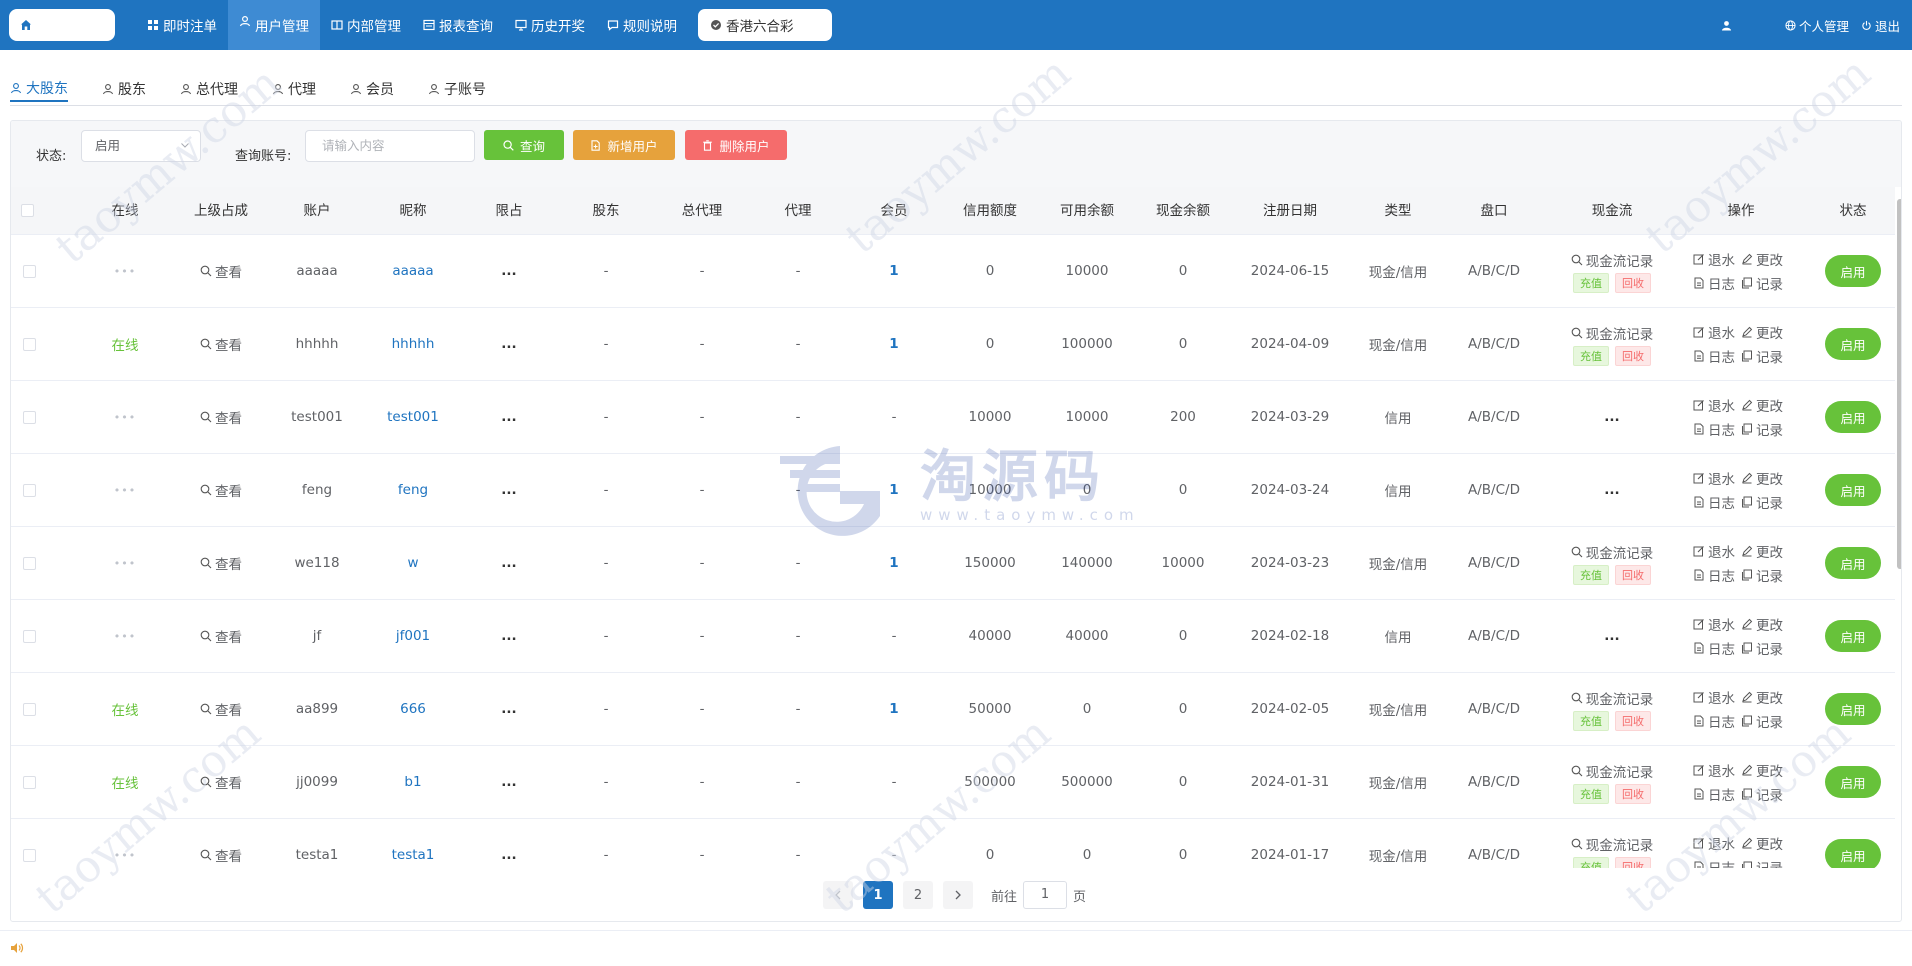 Image resolution: width=1912 pixels, height=966 pixels. I want to click on speaker-icon, so click(17, 948).